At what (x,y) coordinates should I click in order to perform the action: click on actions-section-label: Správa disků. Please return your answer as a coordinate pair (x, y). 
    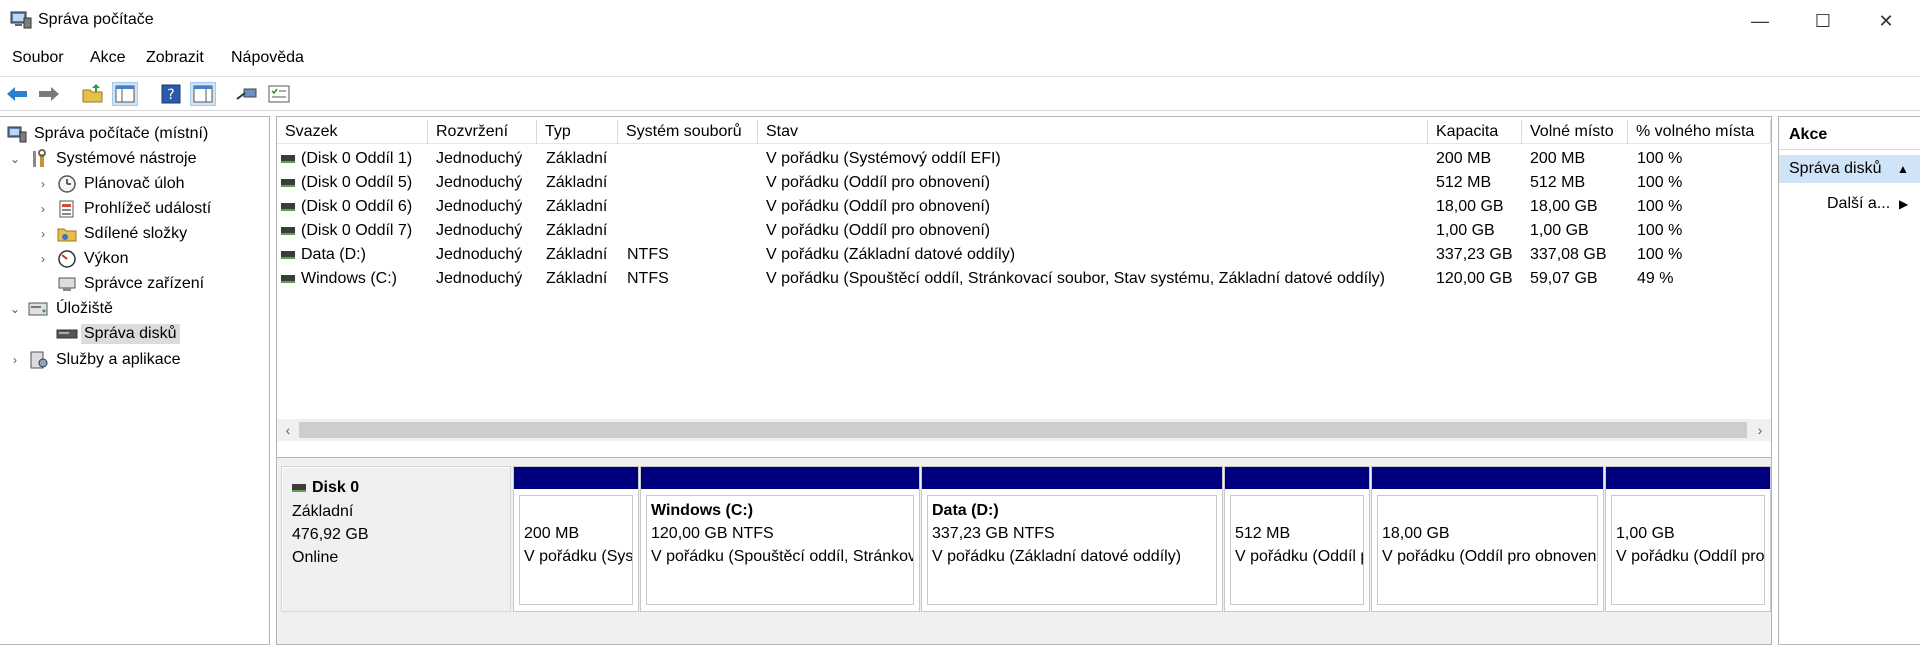
    Looking at the image, I should click on (1835, 168).